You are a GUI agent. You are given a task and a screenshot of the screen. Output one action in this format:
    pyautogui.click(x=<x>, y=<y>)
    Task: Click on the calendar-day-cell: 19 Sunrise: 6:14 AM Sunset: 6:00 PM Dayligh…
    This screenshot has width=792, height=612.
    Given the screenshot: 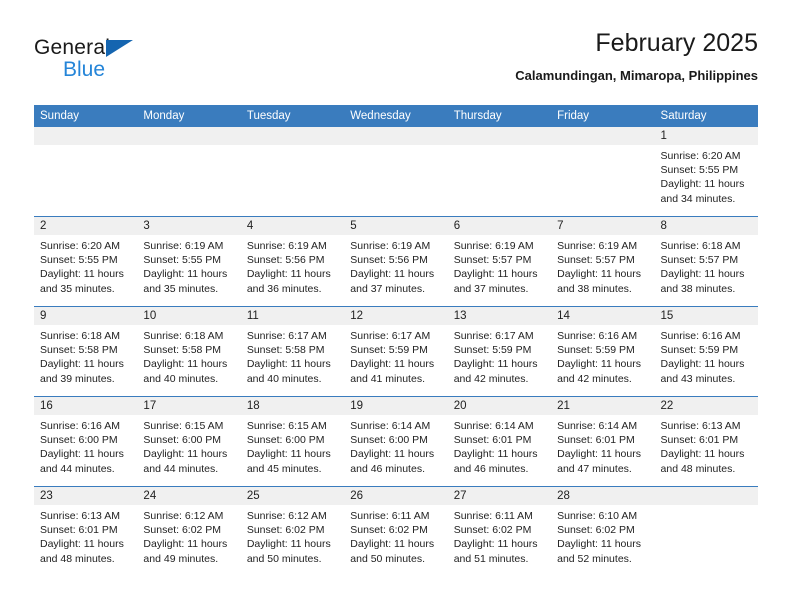 What is the action you would take?
    pyautogui.click(x=396, y=441)
    